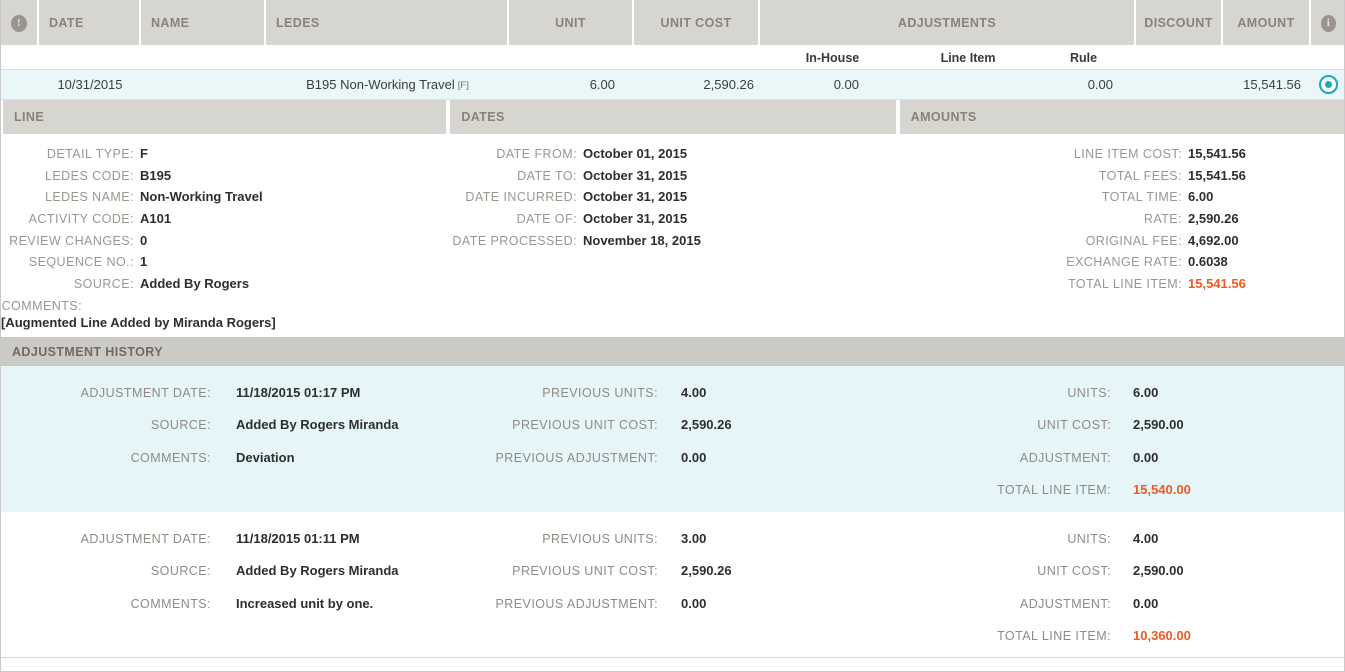  I want to click on detail-field-date-of-label: DATE OF:, so click(546, 219).